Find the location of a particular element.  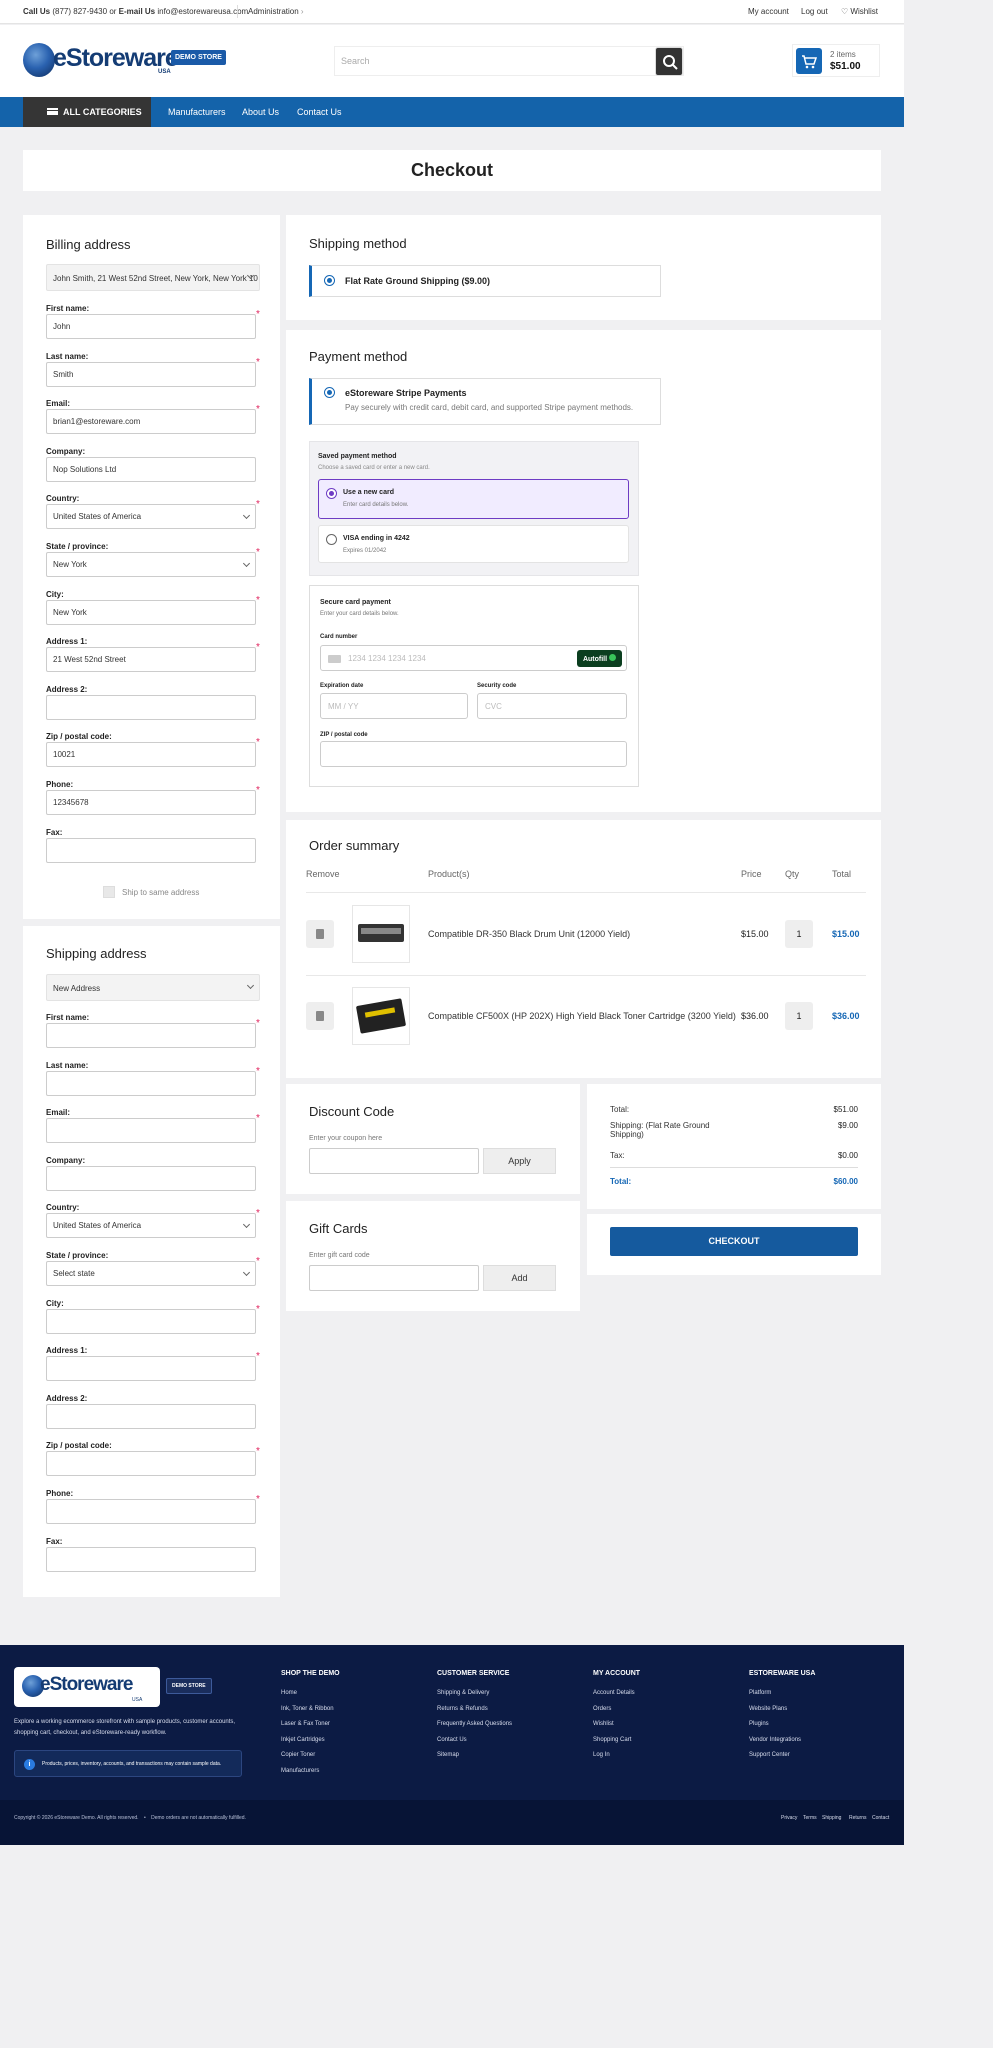

checkout-button: CHECKOUT is located at coordinates (734, 1241).